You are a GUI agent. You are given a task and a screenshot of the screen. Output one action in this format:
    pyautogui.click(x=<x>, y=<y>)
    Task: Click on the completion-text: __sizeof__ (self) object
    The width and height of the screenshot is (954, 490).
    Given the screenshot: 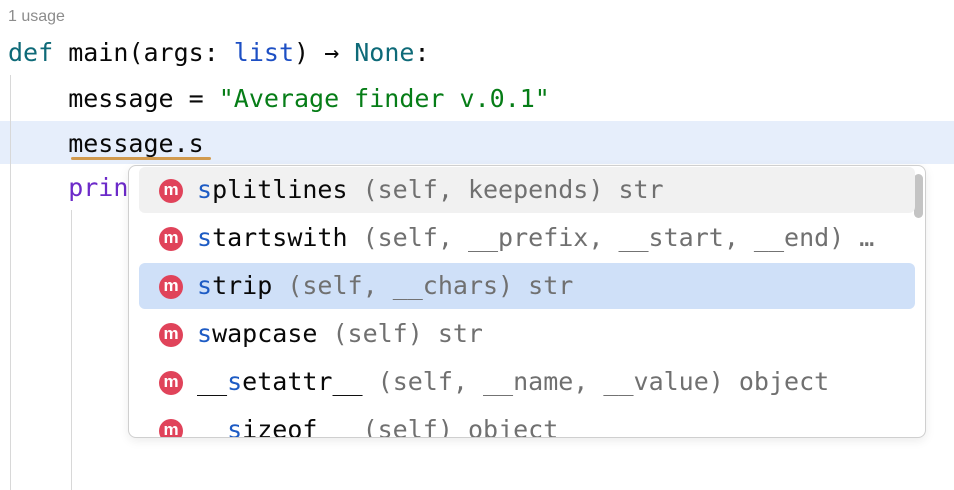 What is the action you would take?
    pyautogui.click(x=378, y=422)
    